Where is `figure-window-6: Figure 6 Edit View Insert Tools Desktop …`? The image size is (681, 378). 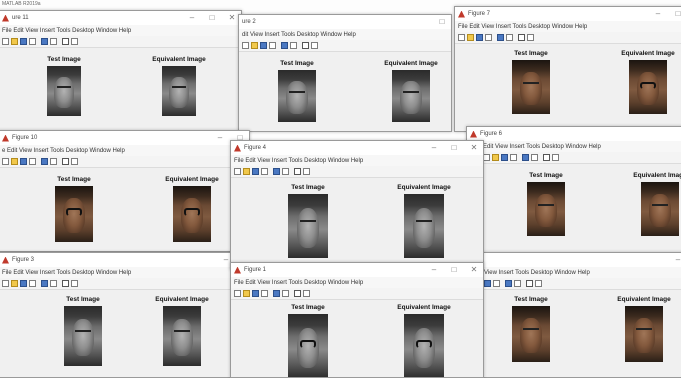 figure-window-6: Figure 6 Edit View Insert Tools Desktop … is located at coordinates (573, 191).